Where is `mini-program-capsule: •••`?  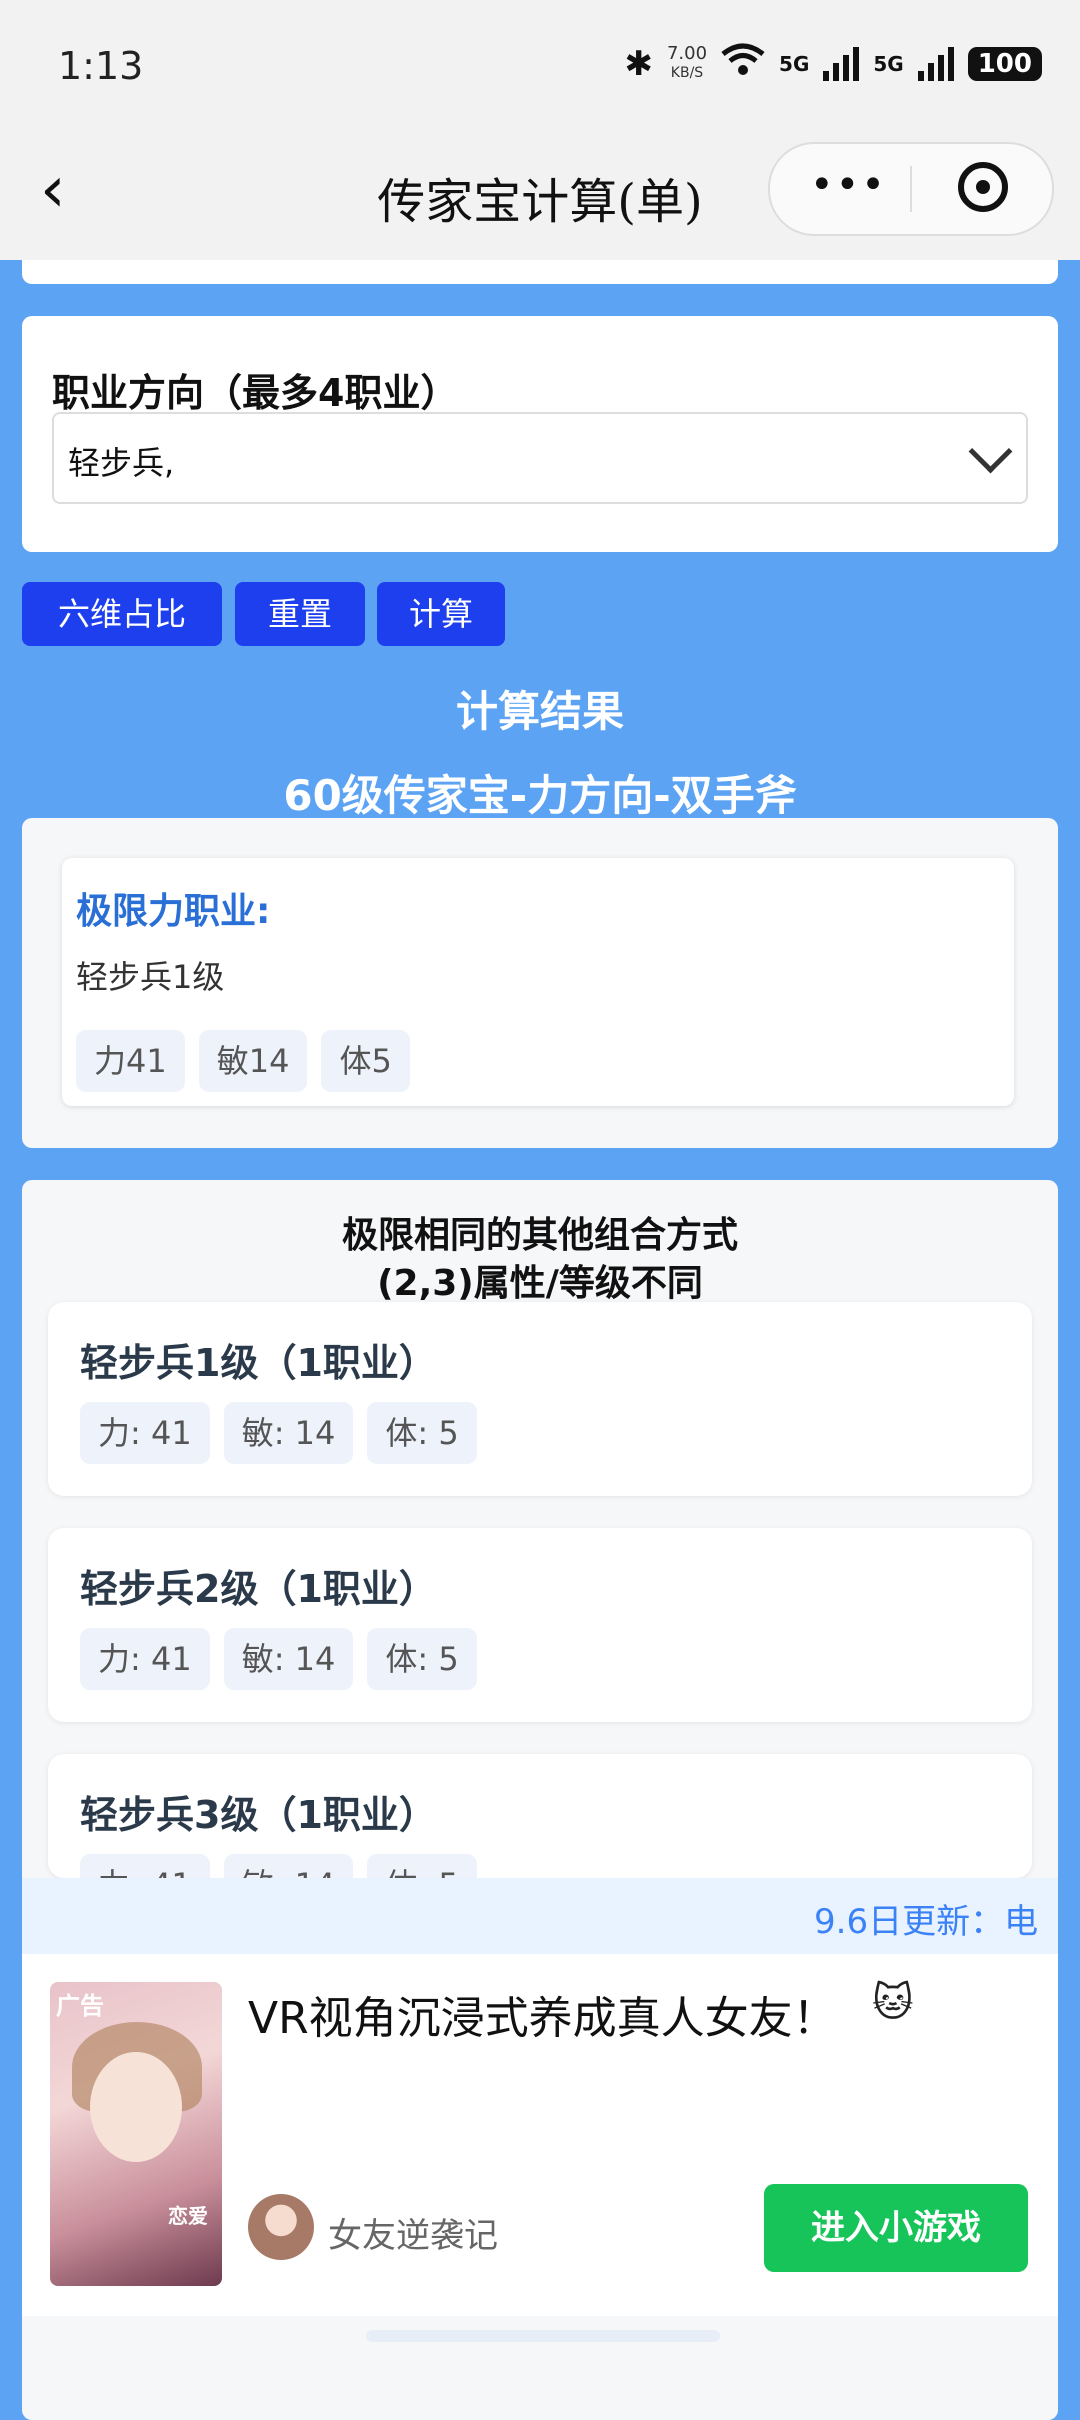
mini-program-capsule: ••• is located at coordinates (911, 189).